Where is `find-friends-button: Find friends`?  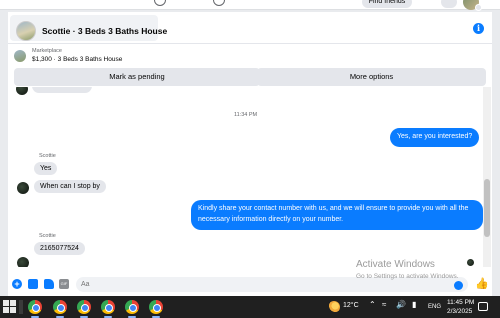
find-friends-button: Find friends is located at coordinates (387, 4).